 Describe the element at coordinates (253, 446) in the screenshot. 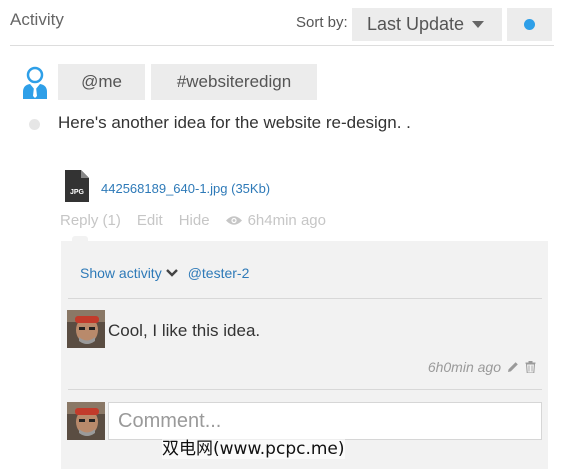

I see `watermark-text: 双电网(www.pcpc.me)` at that location.